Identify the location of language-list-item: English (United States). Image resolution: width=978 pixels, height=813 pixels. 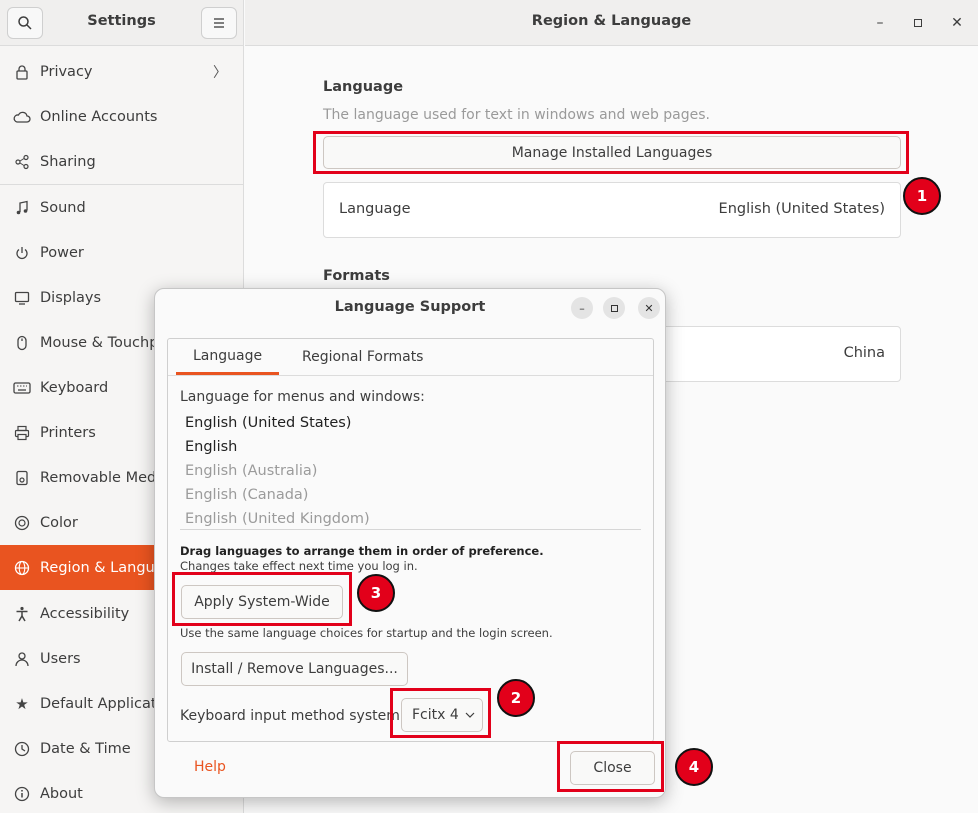
(268, 423).